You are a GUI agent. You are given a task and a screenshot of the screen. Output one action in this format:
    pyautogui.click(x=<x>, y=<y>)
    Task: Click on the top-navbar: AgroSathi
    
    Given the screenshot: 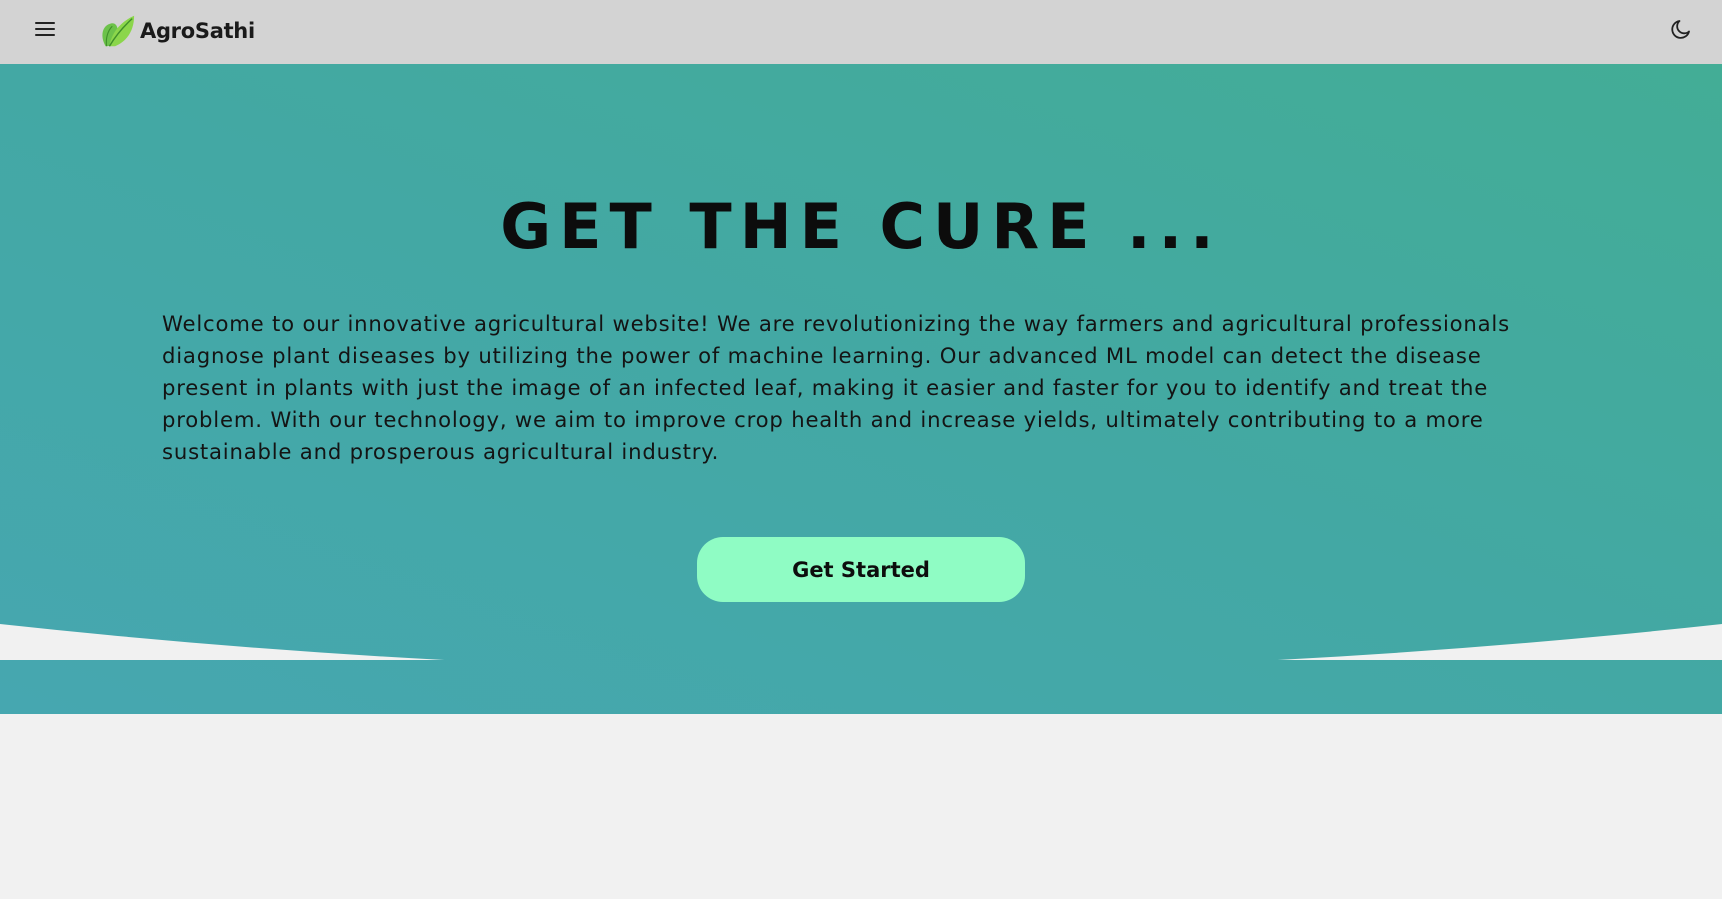 What is the action you would take?
    pyautogui.click(x=861, y=32)
    